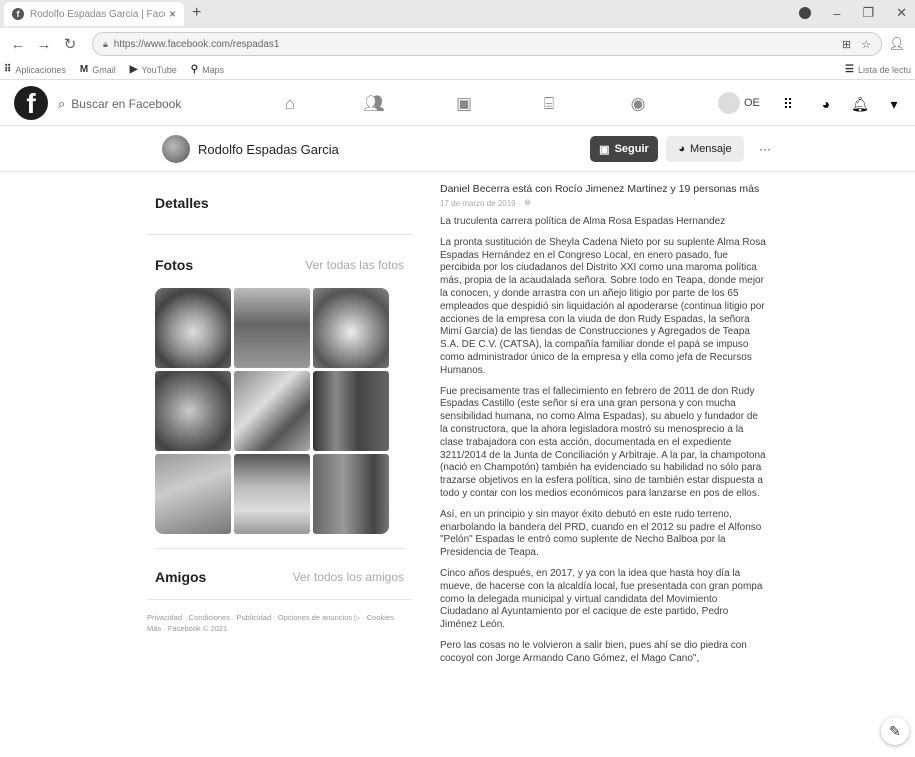 This screenshot has height=757, width=915. What do you see at coordinates (279, 204) in the screenshot?
I see `details-card: Detalles` at bounding box center [279, 204].